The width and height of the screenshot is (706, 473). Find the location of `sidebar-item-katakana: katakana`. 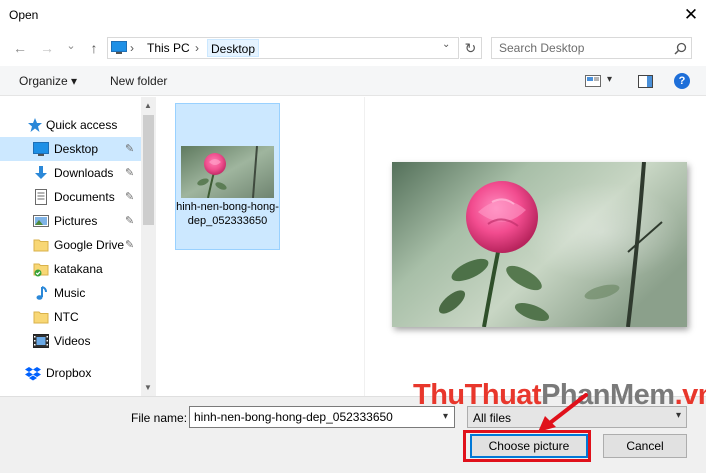

sidebar-item-katakana: katakana is located at coordinates (70, 269).